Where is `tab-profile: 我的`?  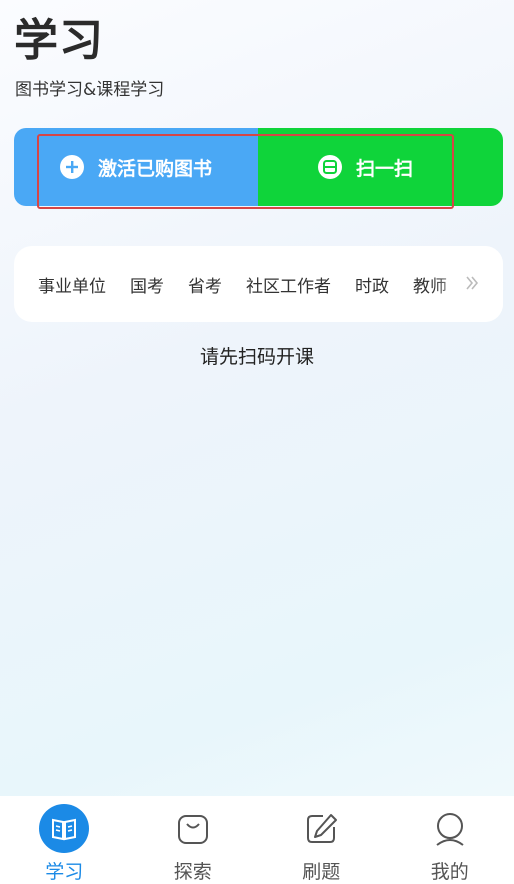 tab-profile: 我的 is located at coordinates (450, 840).